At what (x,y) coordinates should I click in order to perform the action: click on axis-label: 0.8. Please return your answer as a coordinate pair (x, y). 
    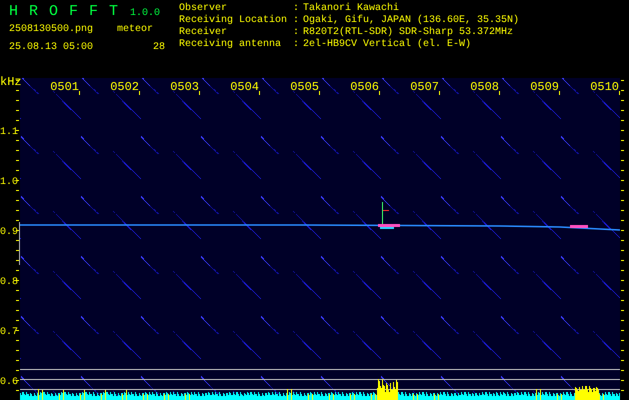
    Looking at the image, I should click on (9, 282).